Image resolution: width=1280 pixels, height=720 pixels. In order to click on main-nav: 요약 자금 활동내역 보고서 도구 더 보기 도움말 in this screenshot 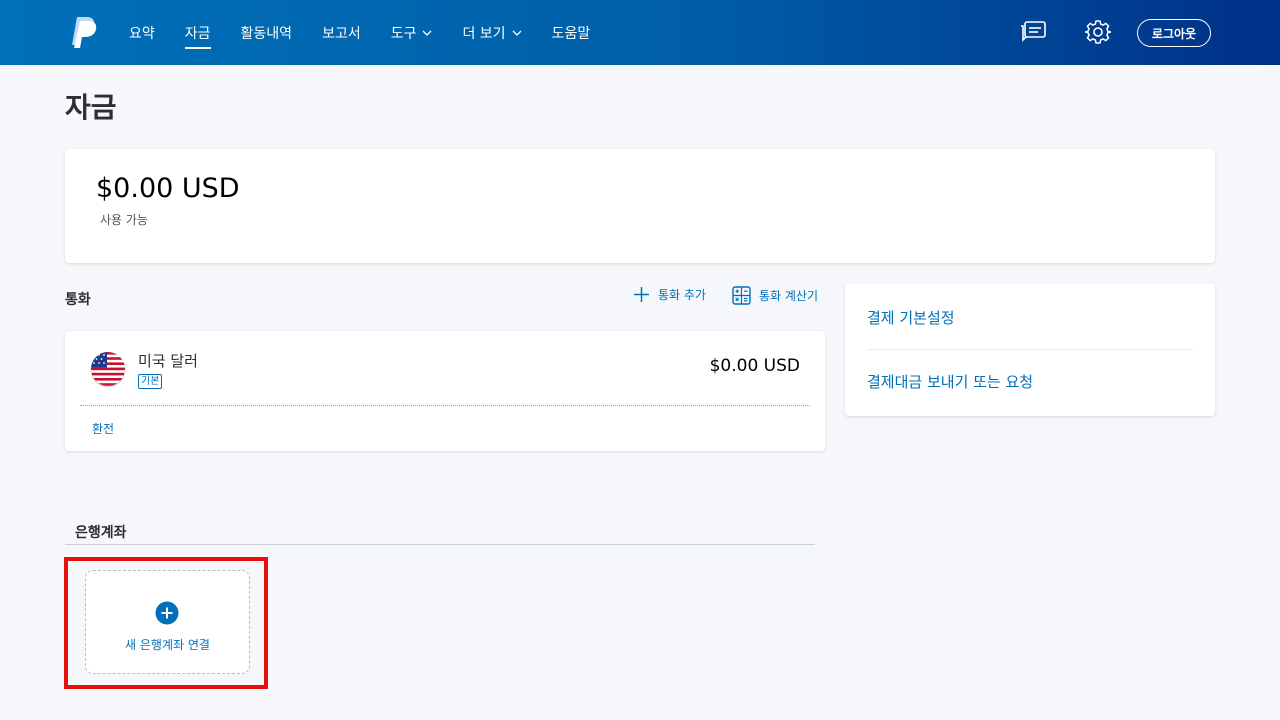, I will do `click(374, 32)`.